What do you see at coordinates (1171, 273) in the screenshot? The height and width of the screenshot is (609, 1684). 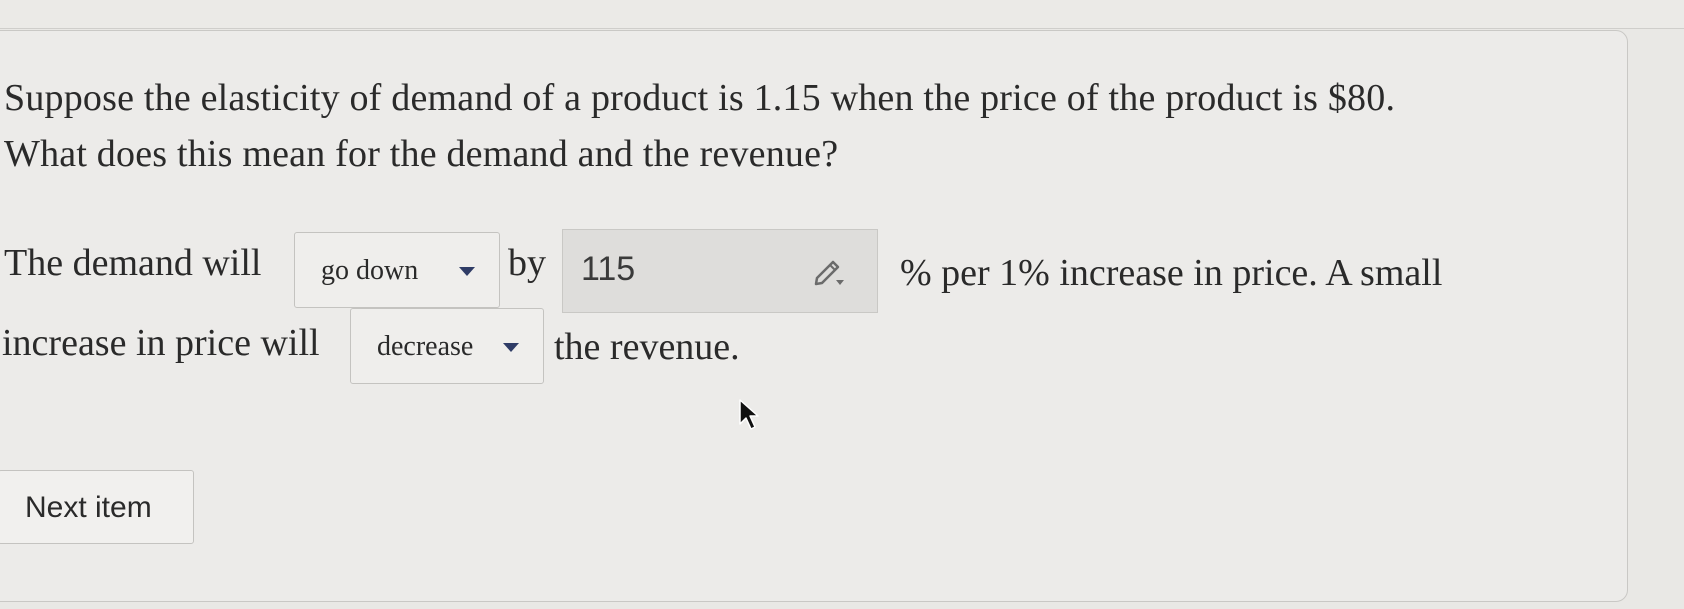 I see `answer-suffix-1: % per 1% increase in price. A small` at bounding box center [1171, 273].